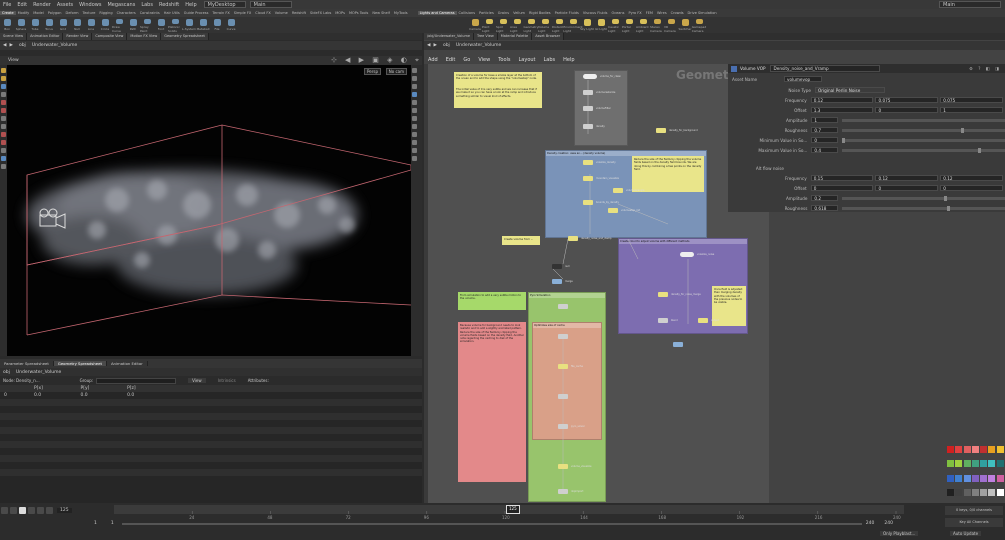 This screenshot has height=540, width=1005. I want to click on tool-point-light: Point Light, so click(489, 25).